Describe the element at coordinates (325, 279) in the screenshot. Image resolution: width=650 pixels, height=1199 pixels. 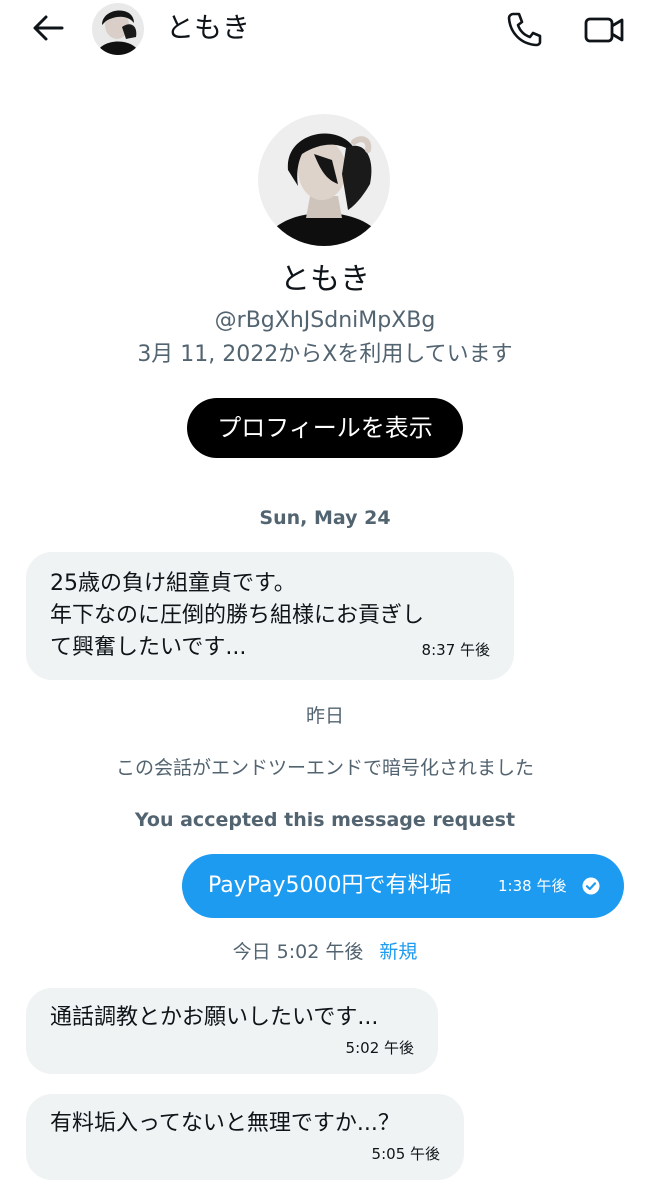
I see `profile-name: ともき` at that location.